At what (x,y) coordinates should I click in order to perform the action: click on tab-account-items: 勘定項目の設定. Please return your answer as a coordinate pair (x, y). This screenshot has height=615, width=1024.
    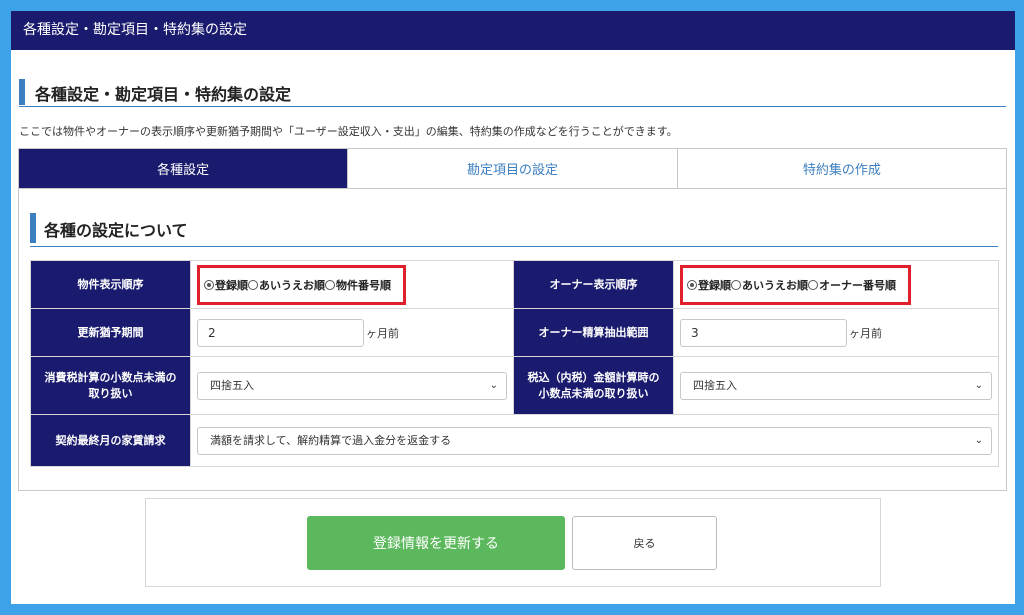
    Looking at the image, I should click on (512, 168).